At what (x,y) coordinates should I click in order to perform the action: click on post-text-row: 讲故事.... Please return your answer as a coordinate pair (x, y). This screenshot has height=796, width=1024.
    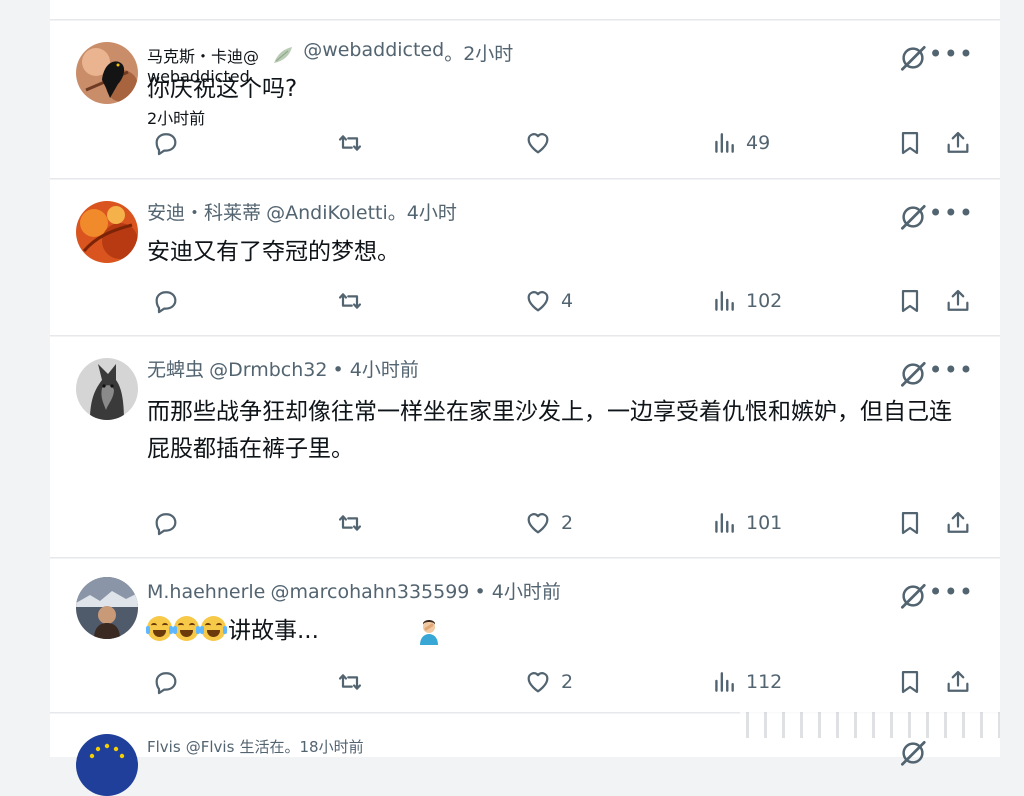
    Looking at the image, I should click on (558, 631).